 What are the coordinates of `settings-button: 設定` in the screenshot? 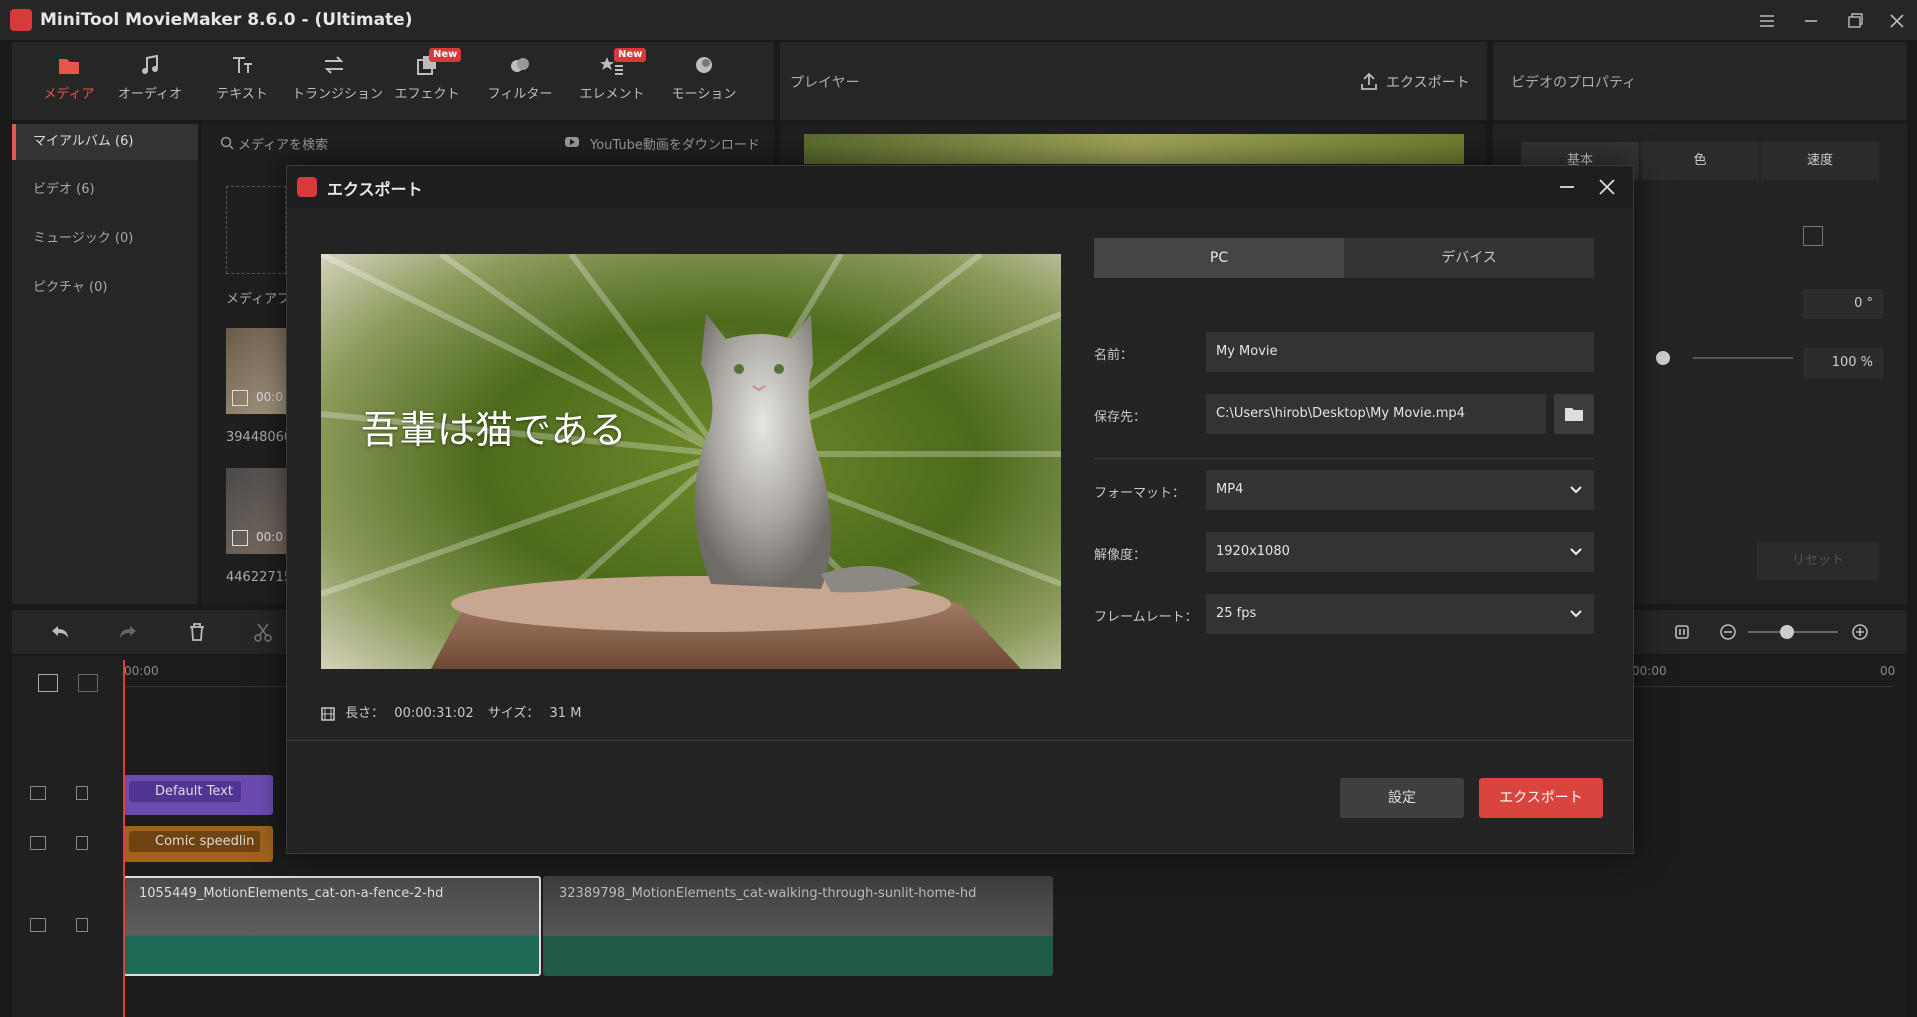 It's located at (1402, 798).